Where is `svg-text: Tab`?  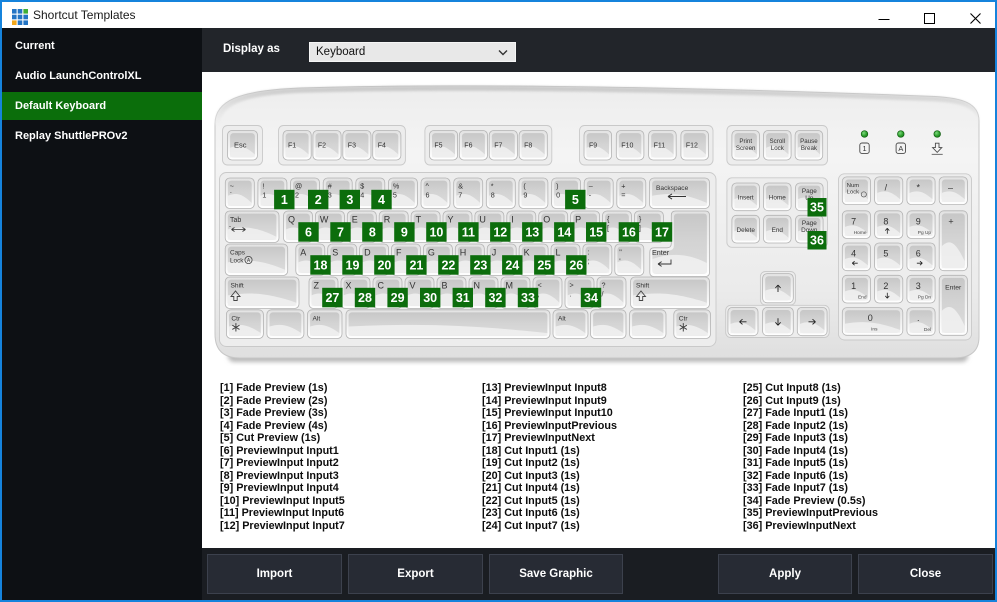
svg-text: Tab is located at coordinates (235, 220).